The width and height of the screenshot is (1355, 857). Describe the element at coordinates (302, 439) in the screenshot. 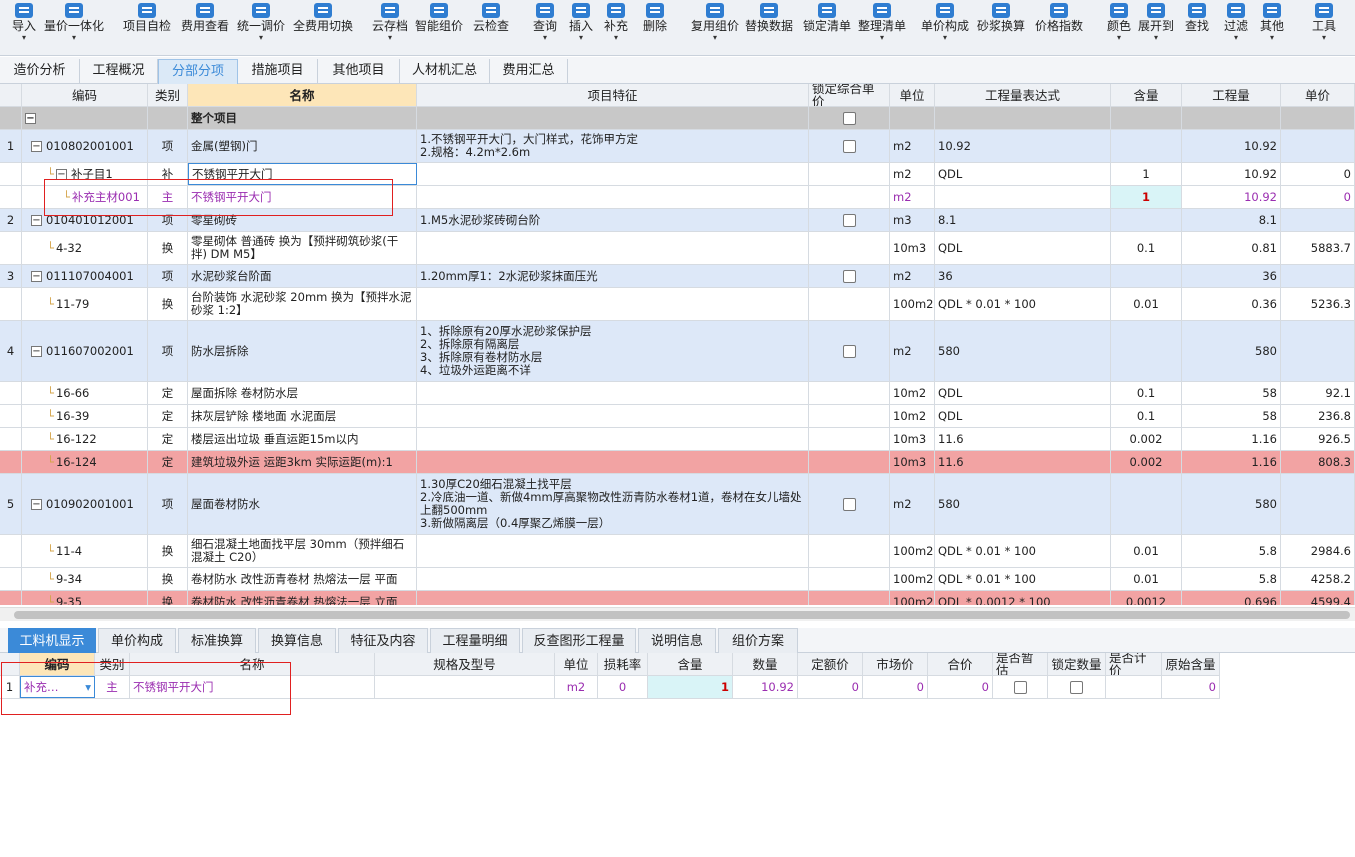

I see `name-cell: 楼层运出垃圾 垂直运距15m以内` at that location.